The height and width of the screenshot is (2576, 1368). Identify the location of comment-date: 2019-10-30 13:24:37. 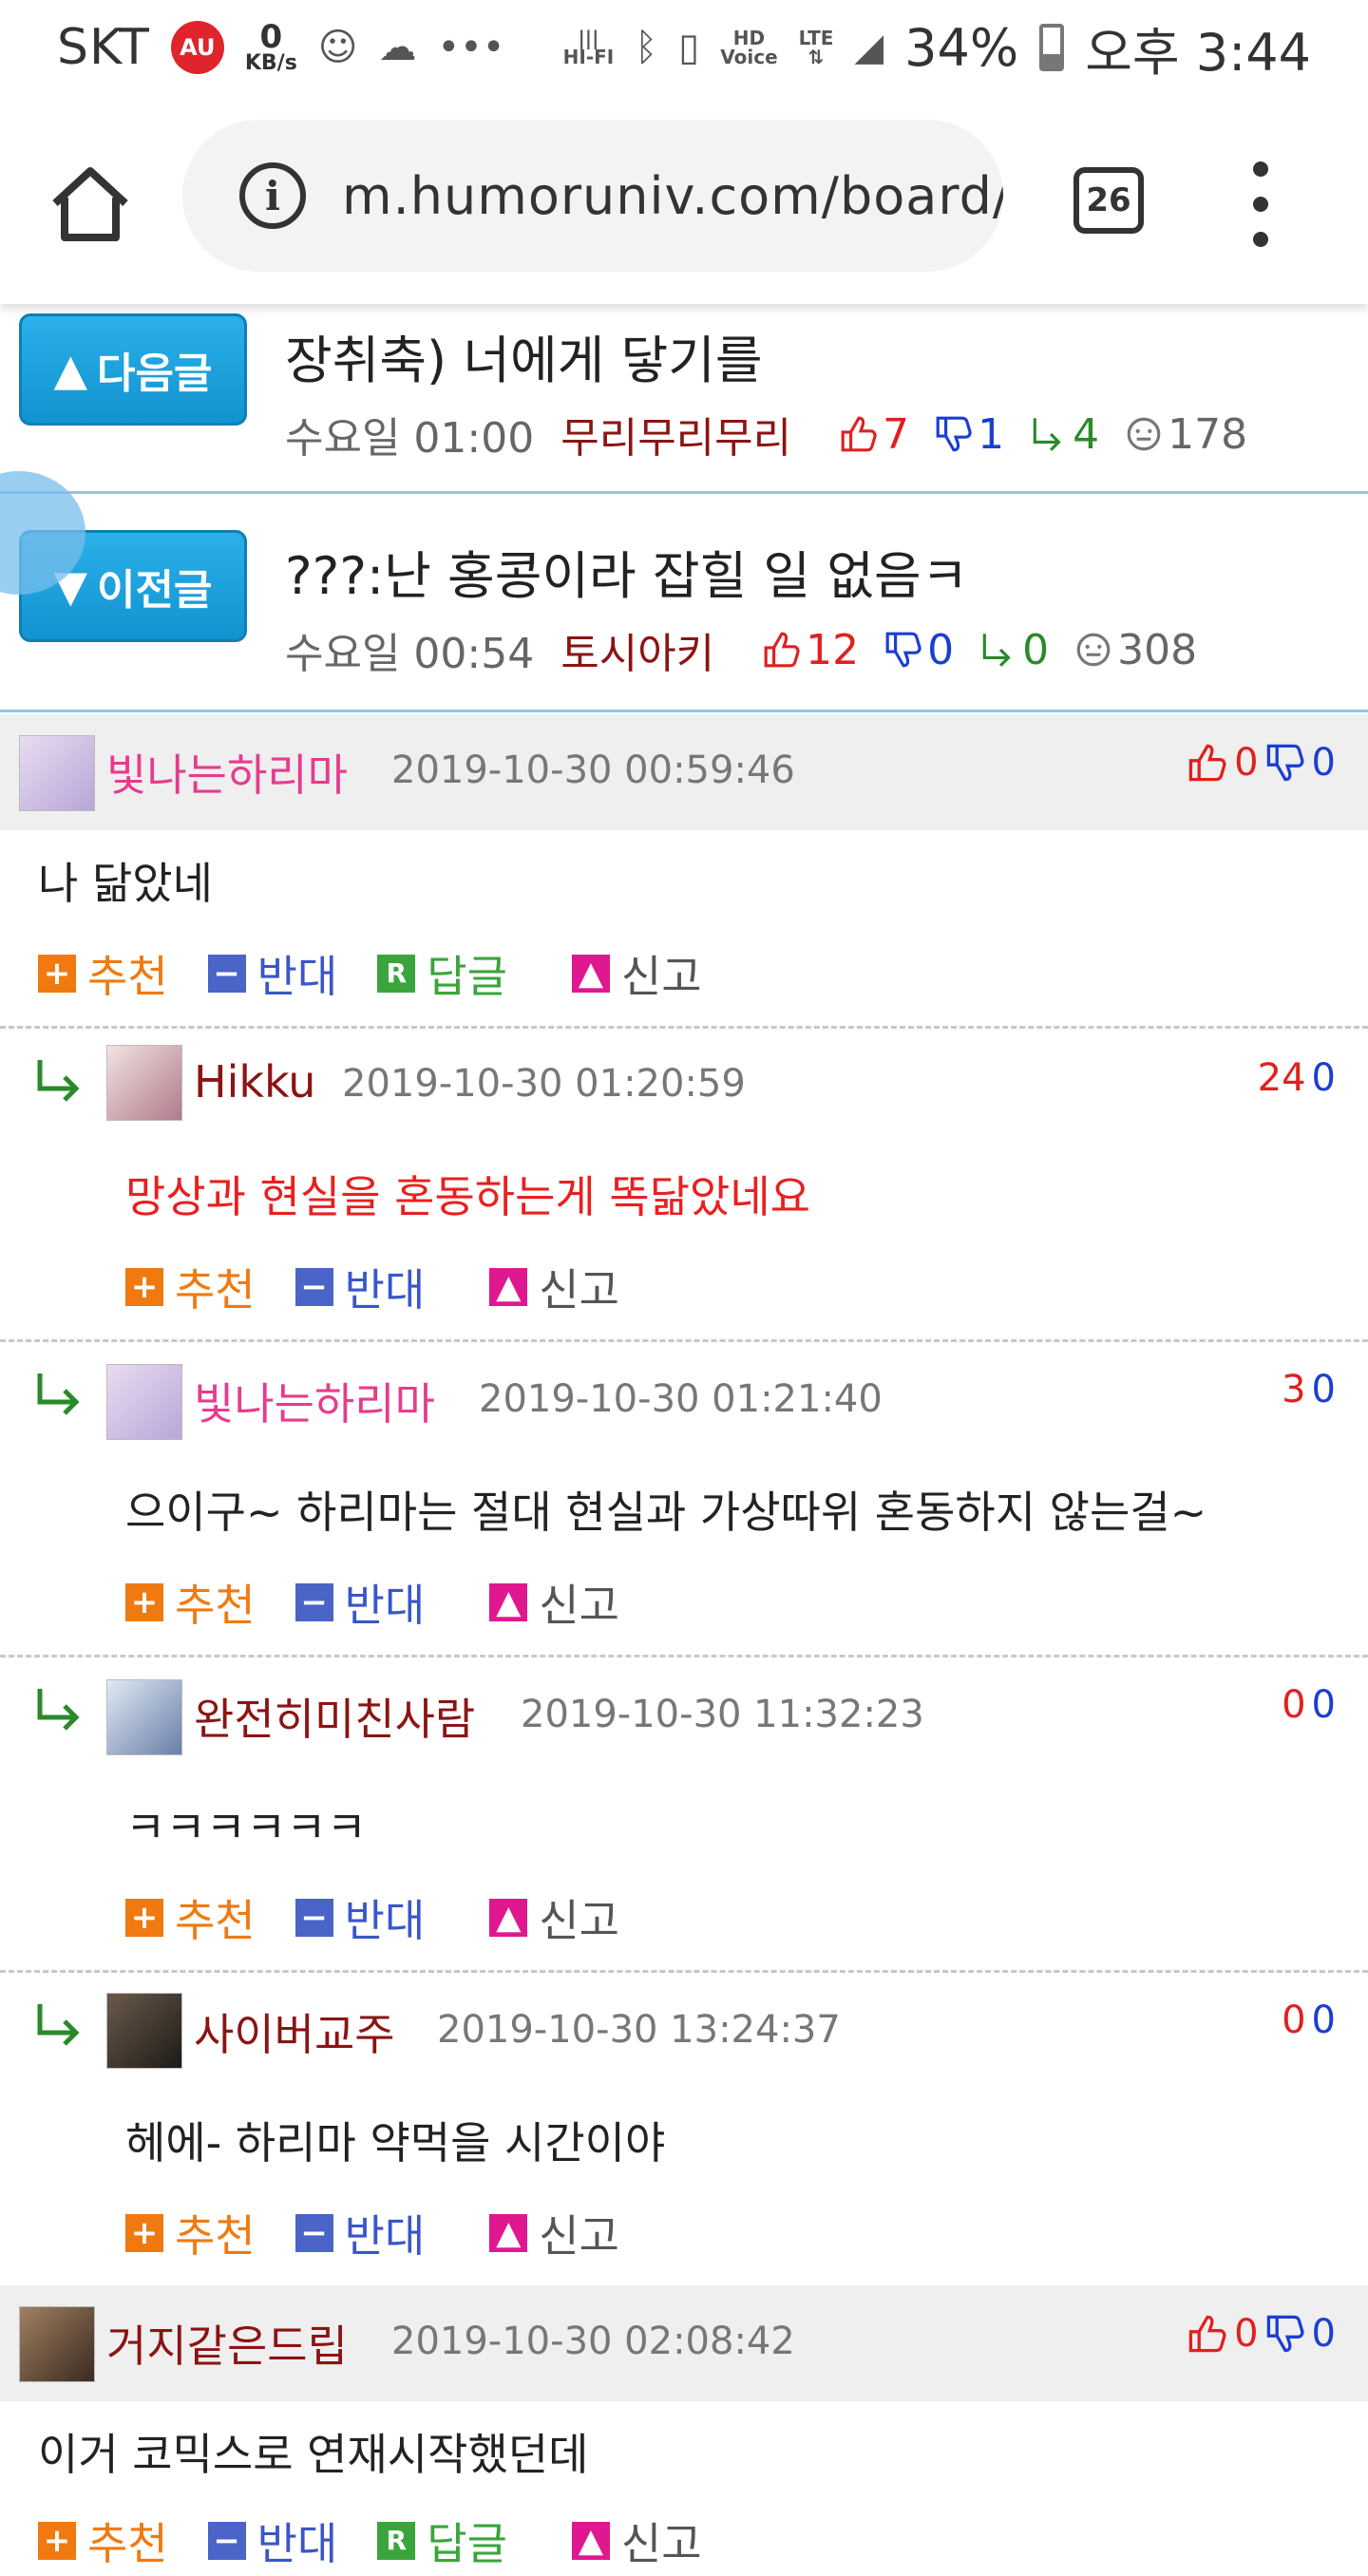
(639, 2030).